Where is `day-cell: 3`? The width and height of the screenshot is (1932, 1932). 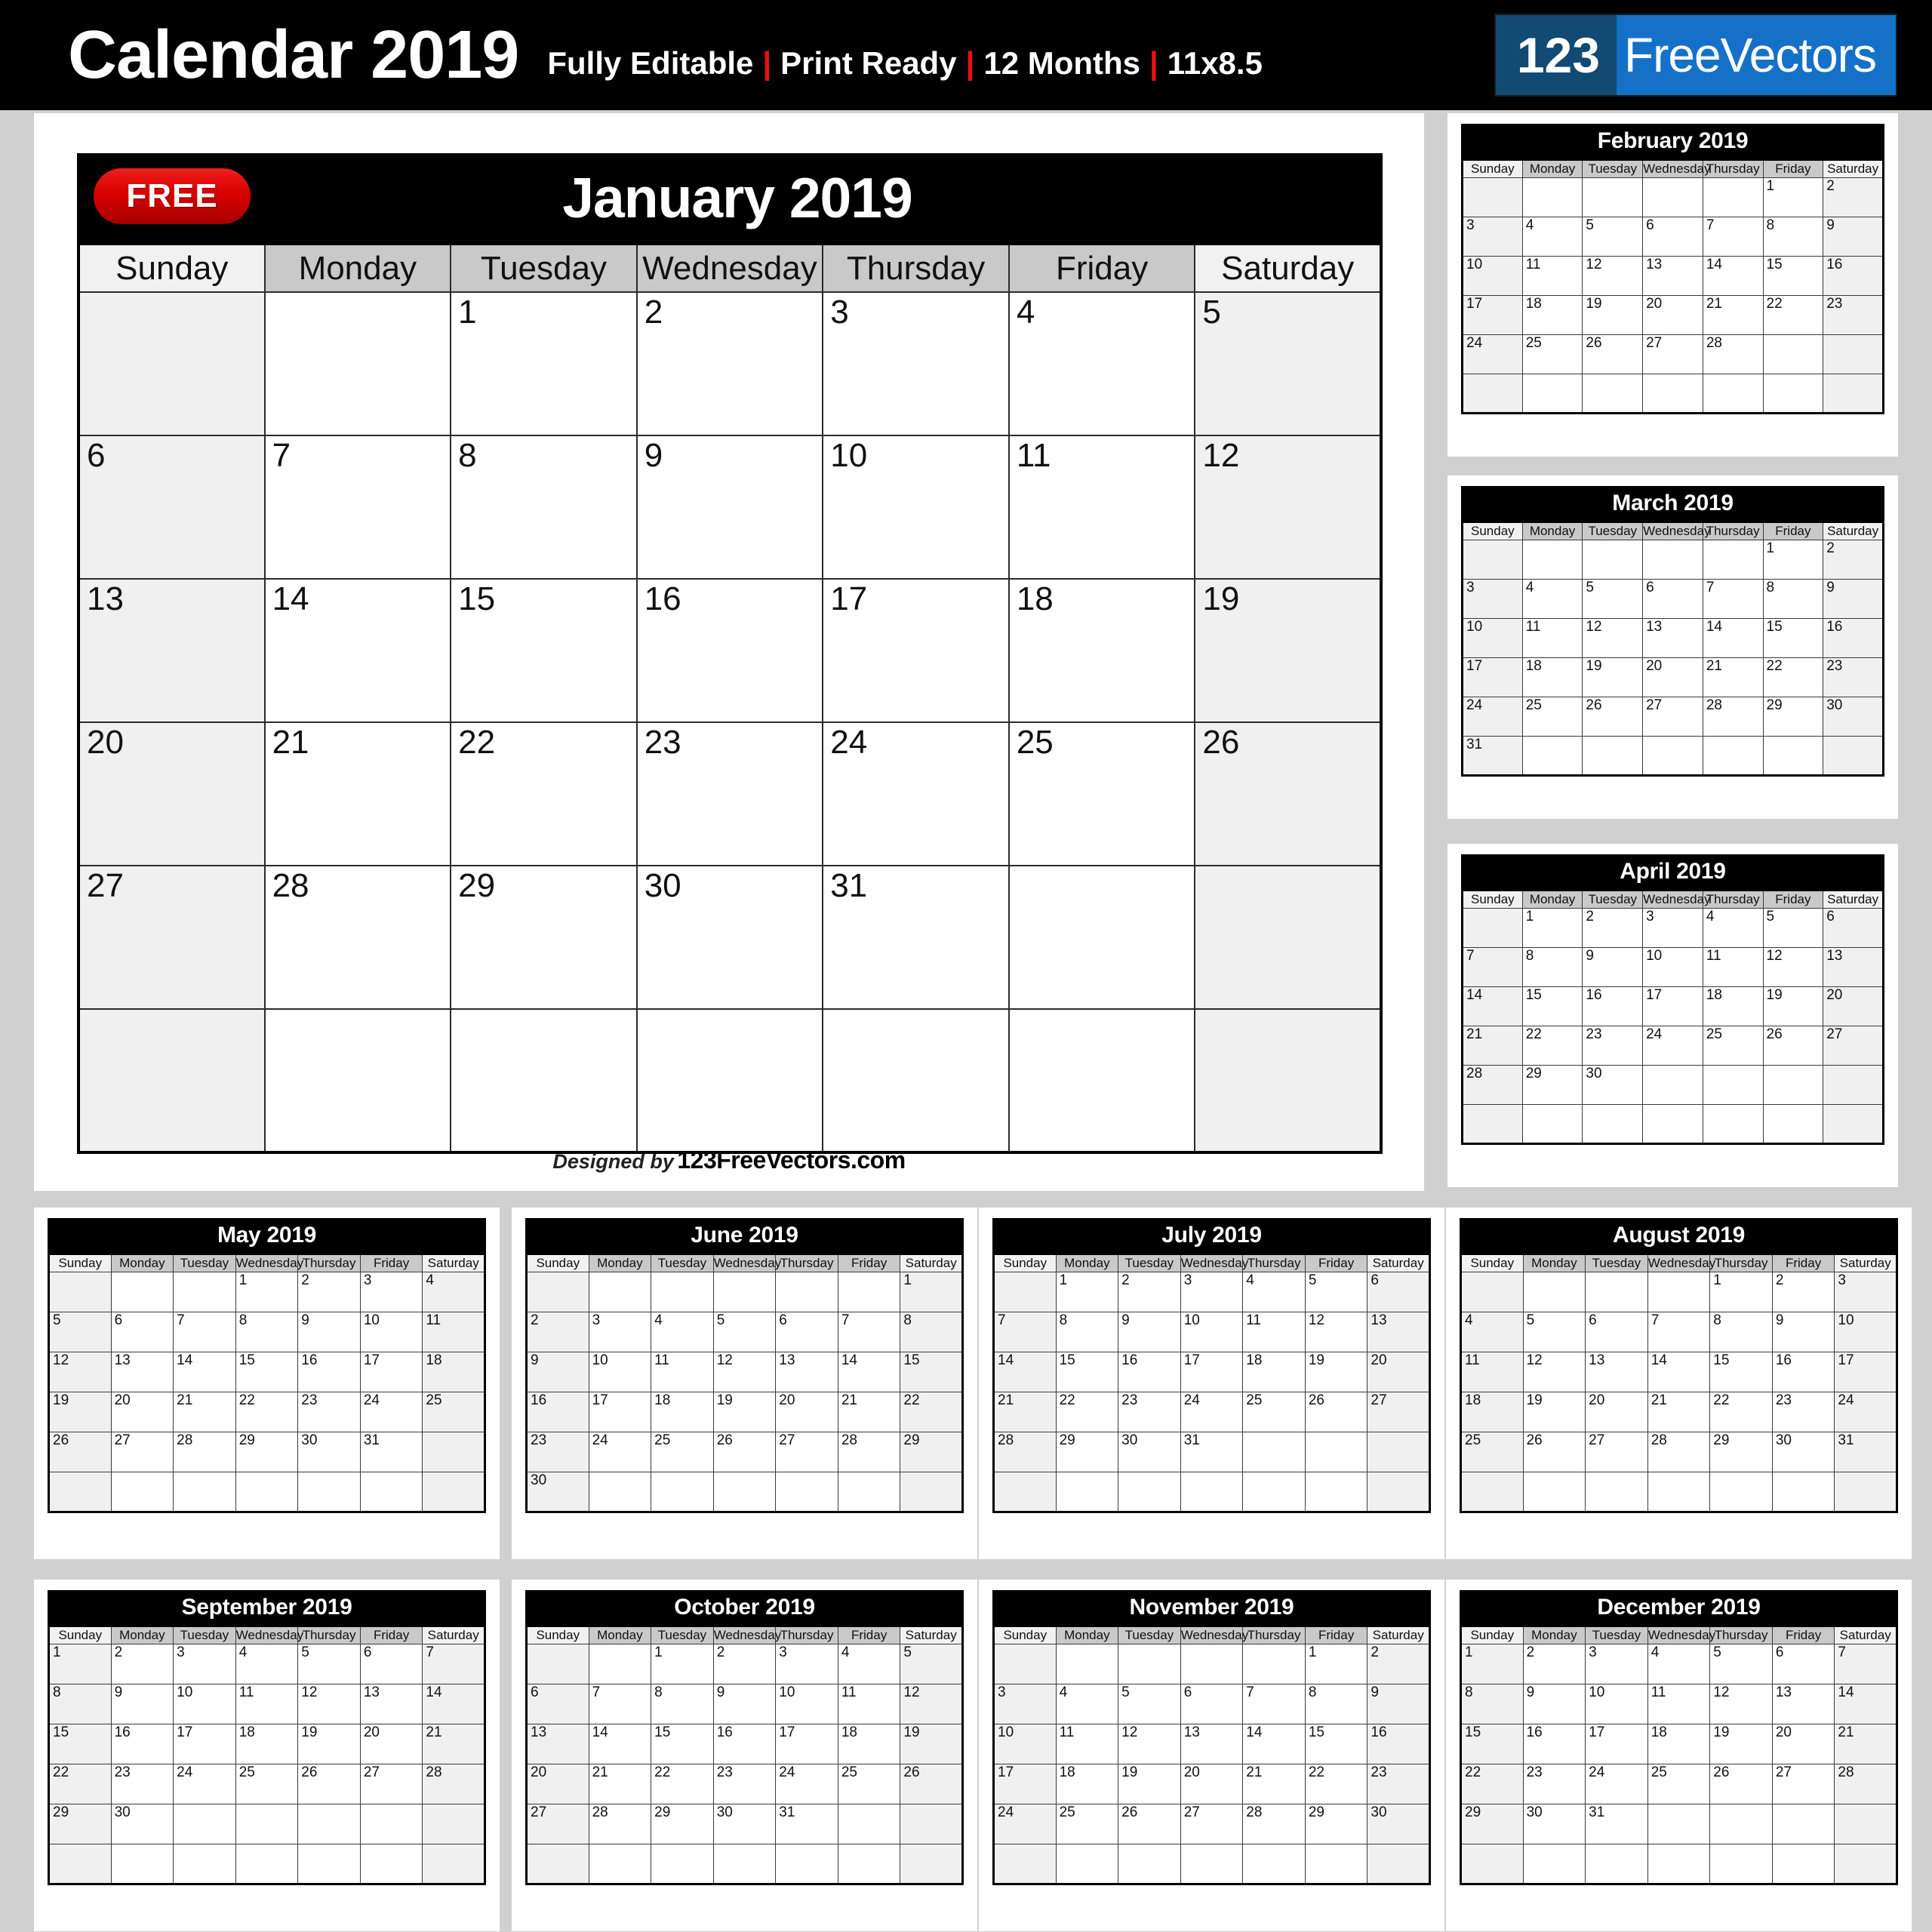
day-cell: 3 is located at coordinates (916, 363).